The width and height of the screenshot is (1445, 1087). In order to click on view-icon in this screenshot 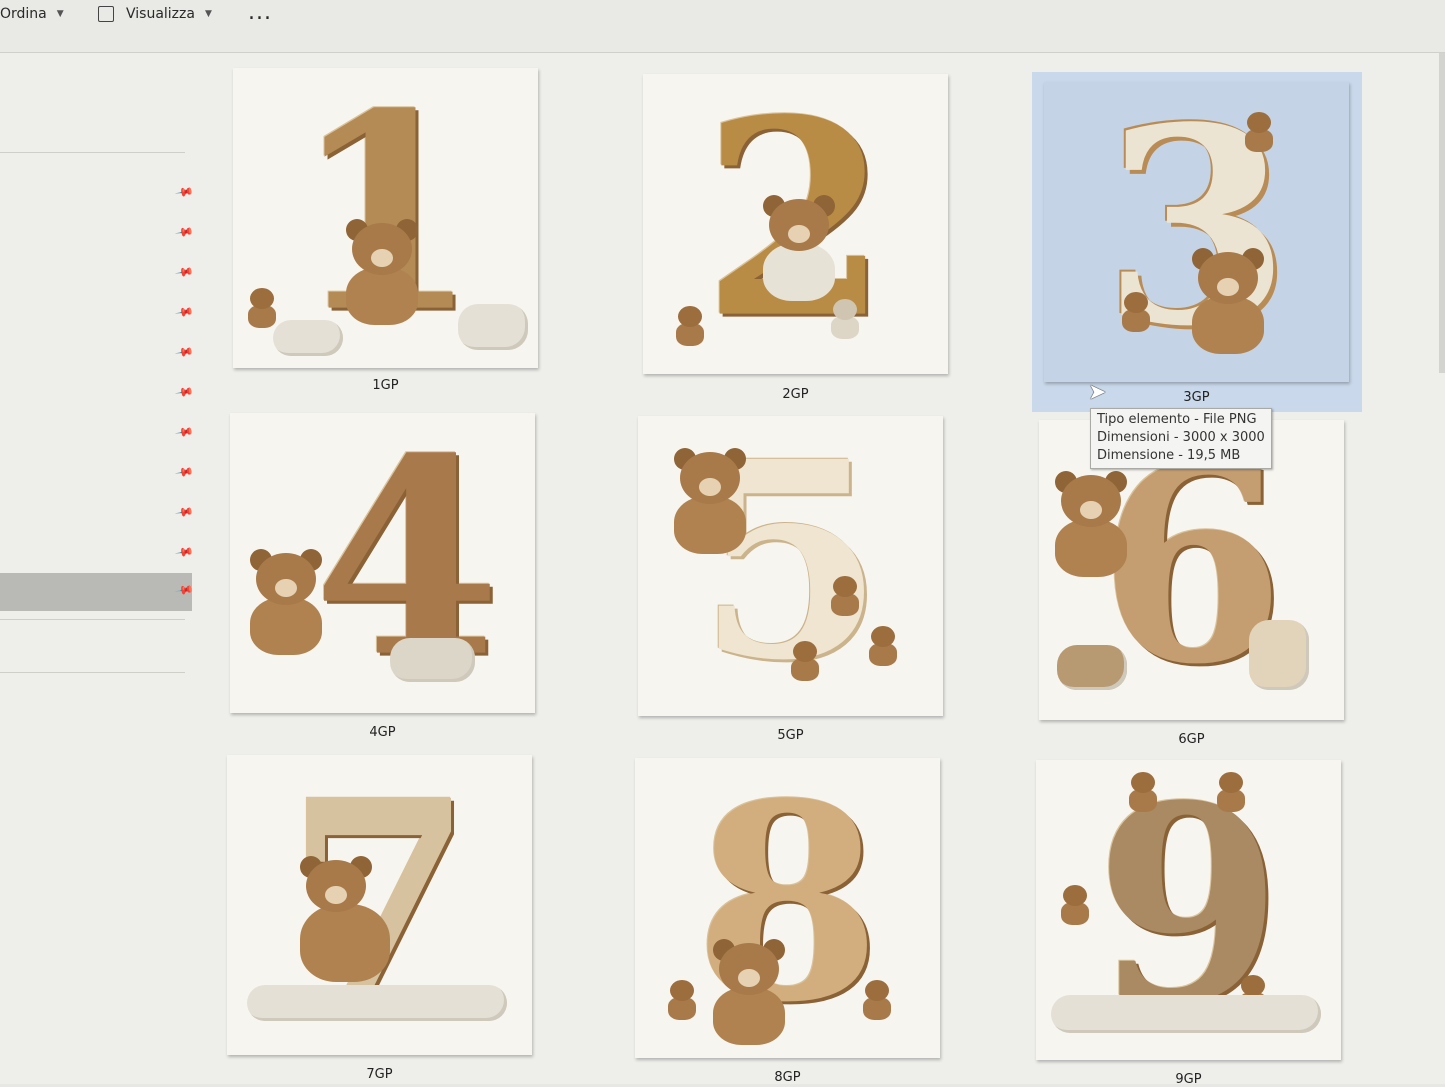, I will do `click(106, 14)`.